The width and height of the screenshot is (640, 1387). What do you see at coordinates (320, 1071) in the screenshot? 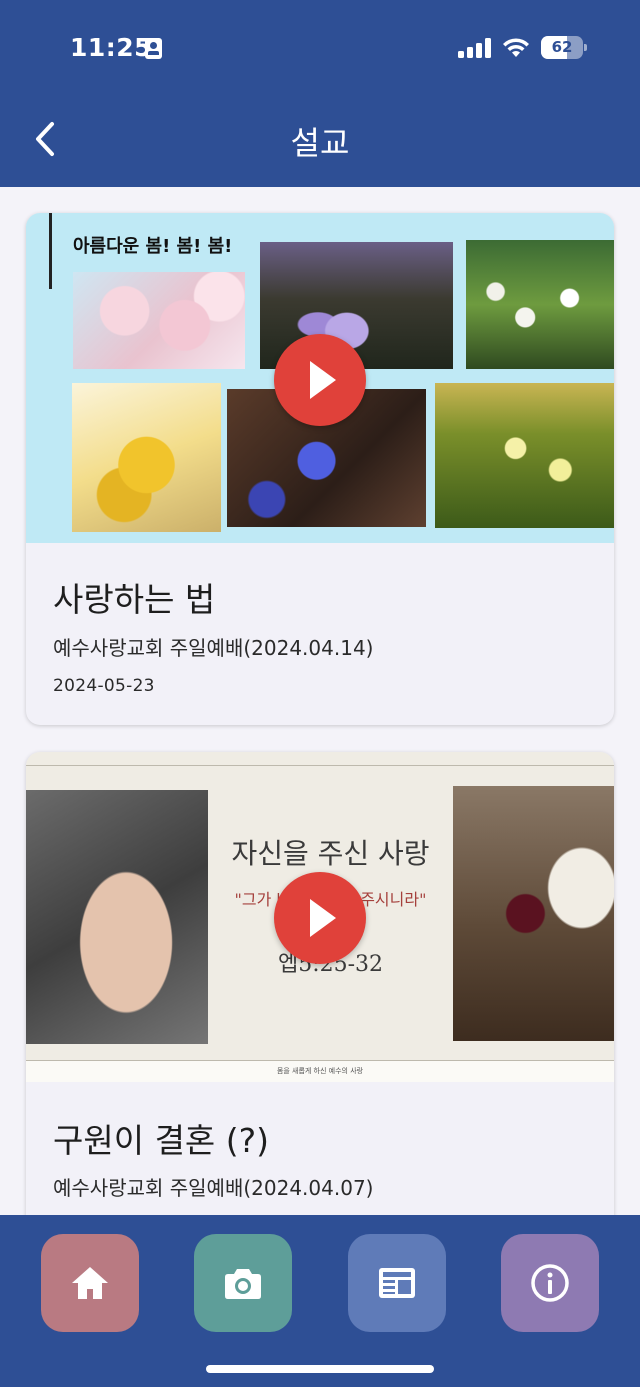
I see `thumbnail-footer: 몸을 새롭게 하신 예수의 사랑` at bounding box center [320, 1071].